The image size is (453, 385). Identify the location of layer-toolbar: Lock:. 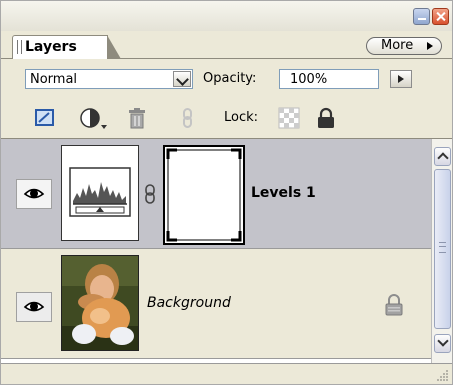
(226, 119).